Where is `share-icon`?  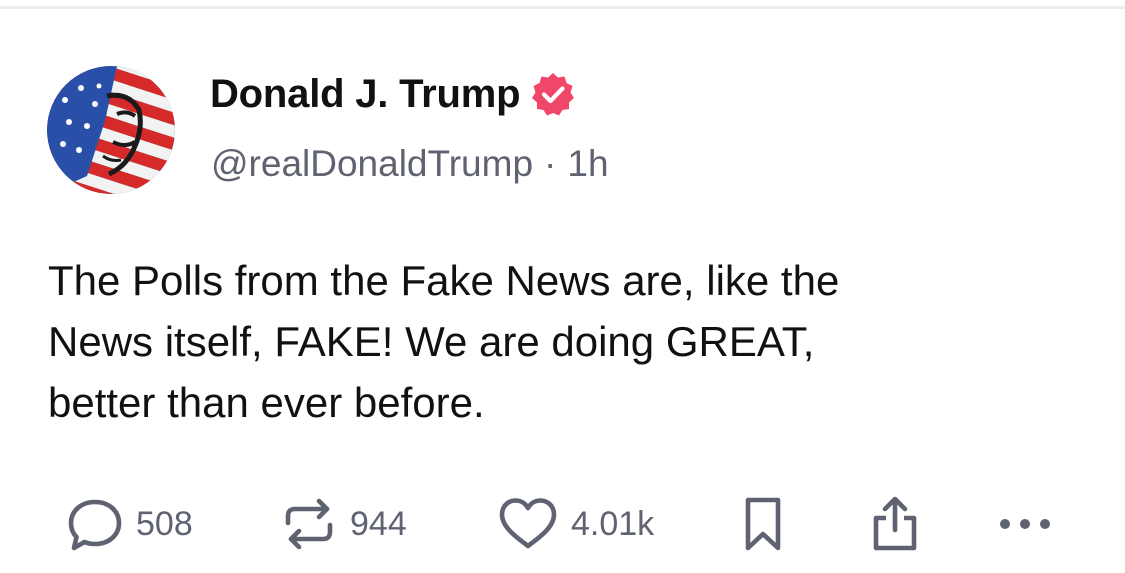 share-icon is located at coordinates (895, 523).